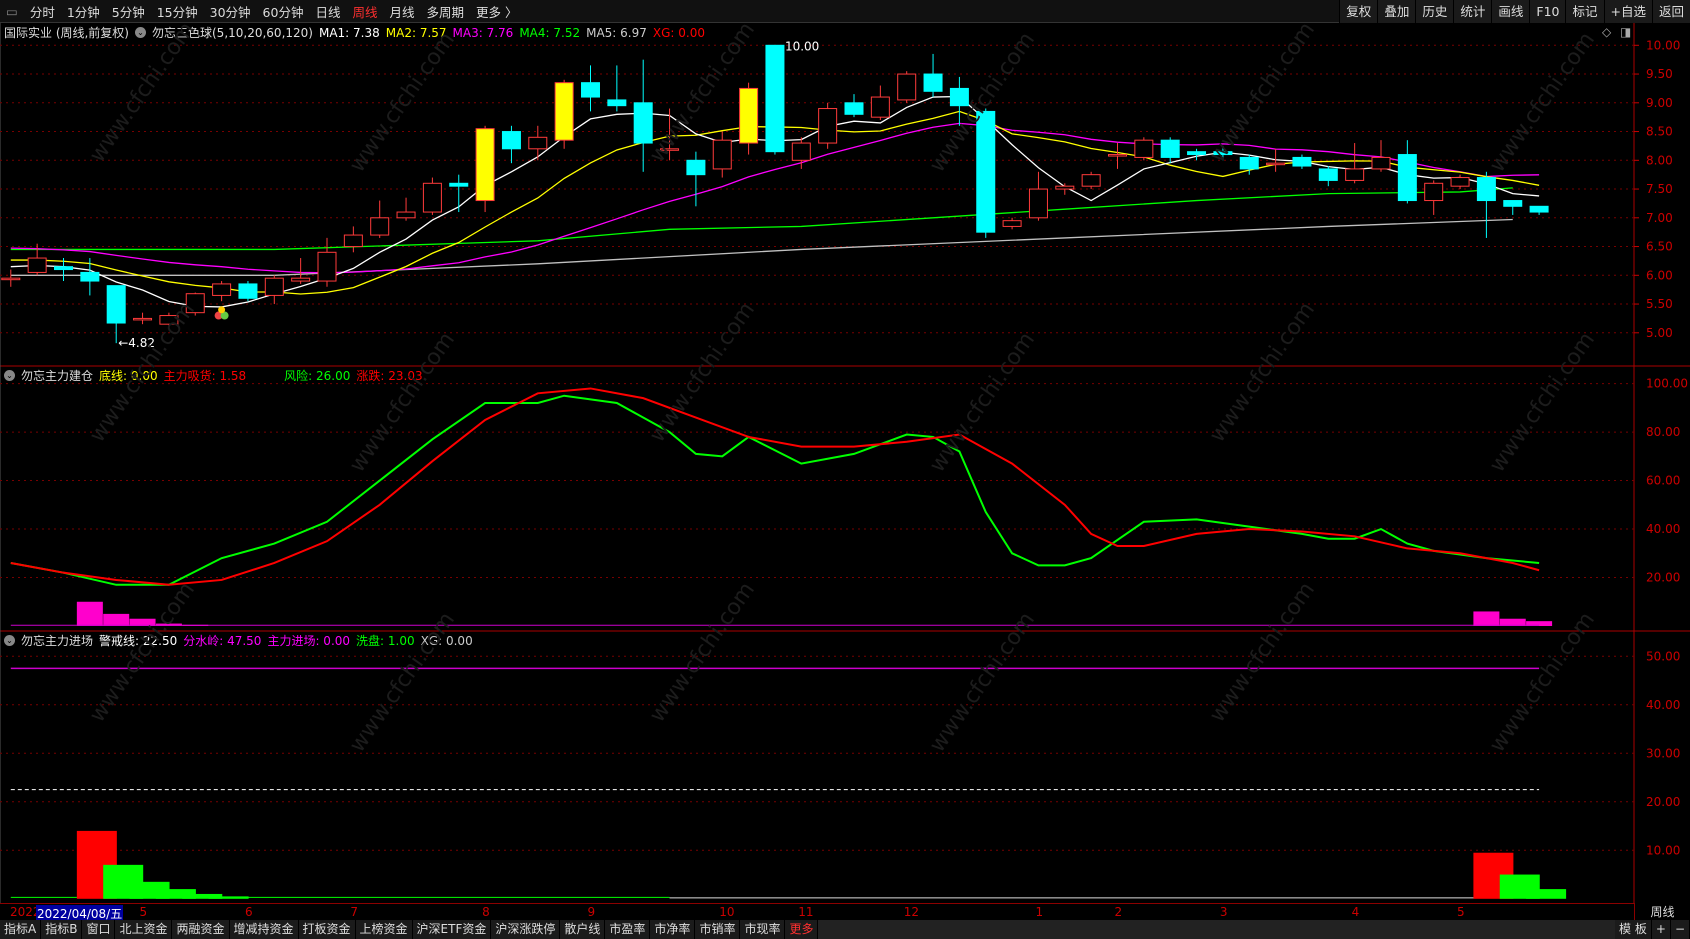  Describe the element at coordinates (1358, 11) in the screenshot. I see `toolbar-button: 复权` at that location.